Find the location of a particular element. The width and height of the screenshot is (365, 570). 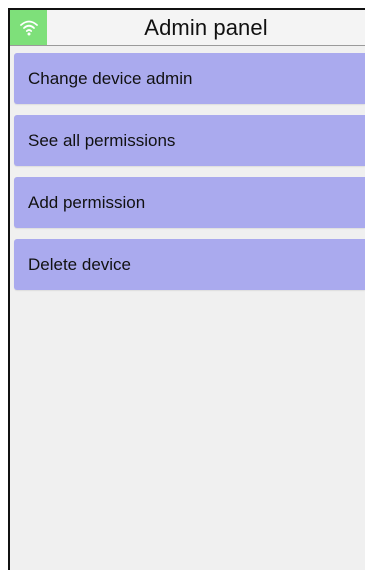

app-header: Admin panel is located at coordinates (187, 28).